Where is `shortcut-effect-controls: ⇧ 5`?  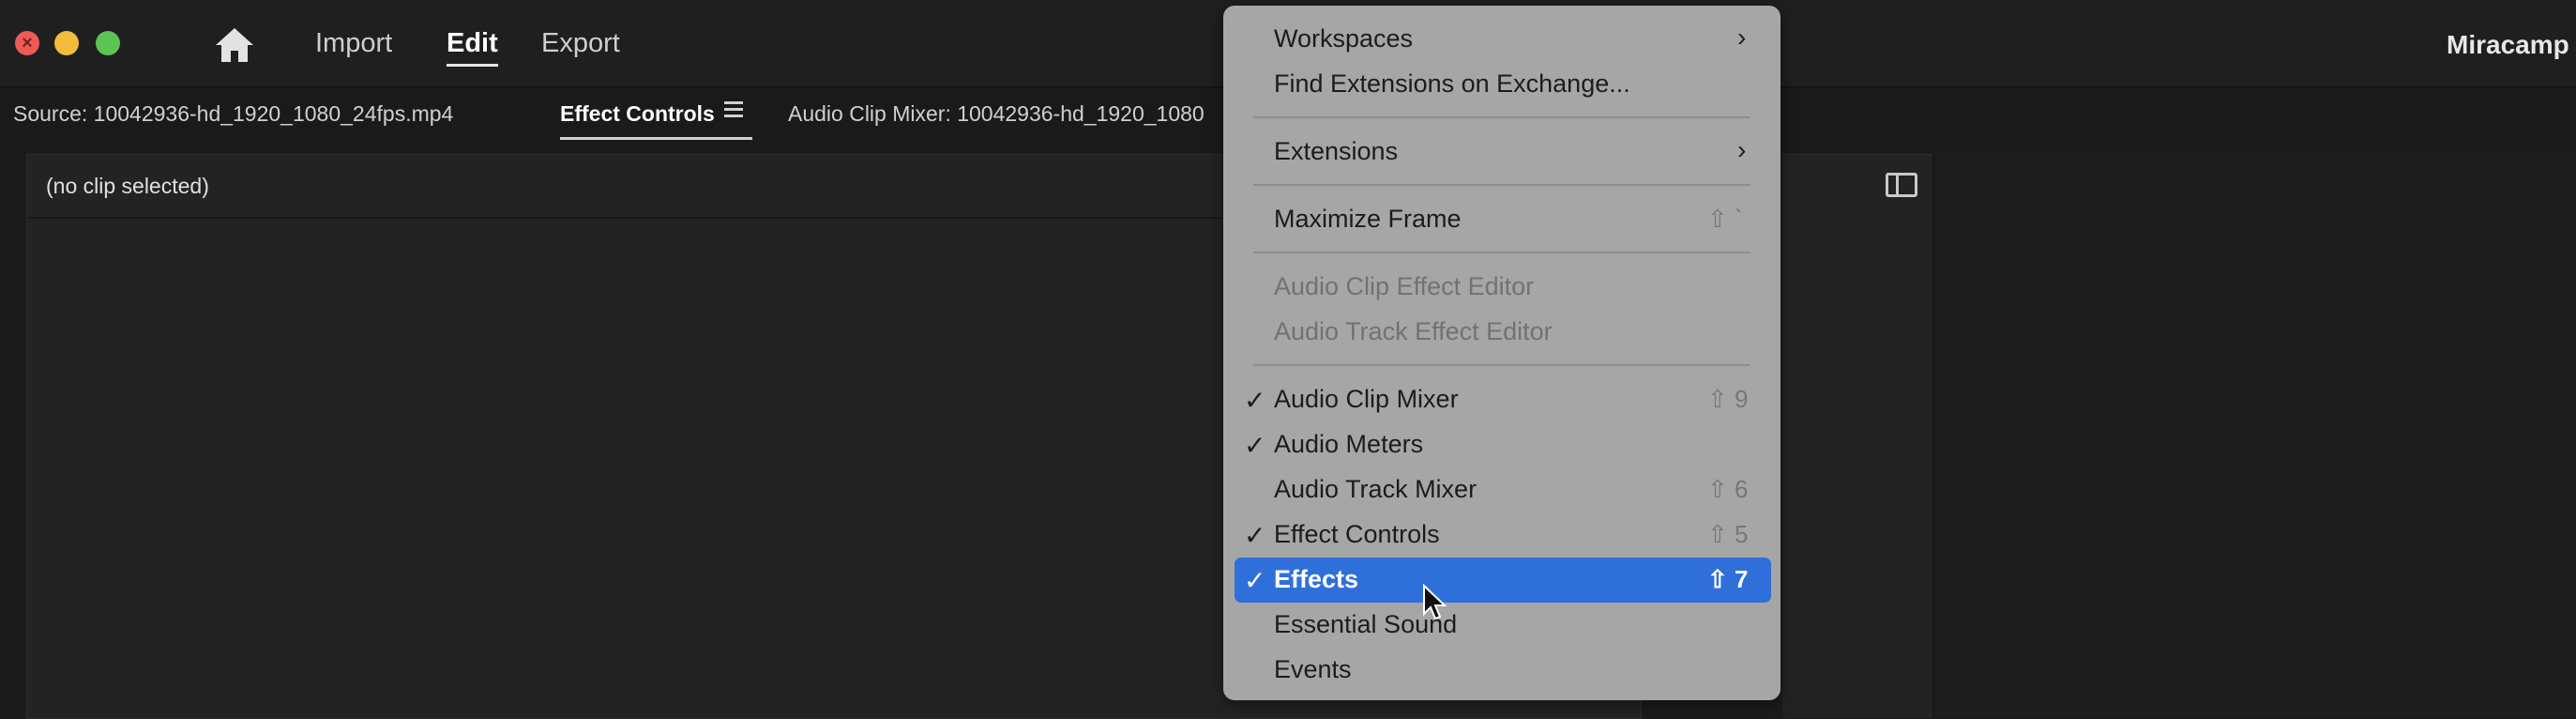
shortcut-effect-controls: ⇧ 5 is located at coordinates (1728, 534).